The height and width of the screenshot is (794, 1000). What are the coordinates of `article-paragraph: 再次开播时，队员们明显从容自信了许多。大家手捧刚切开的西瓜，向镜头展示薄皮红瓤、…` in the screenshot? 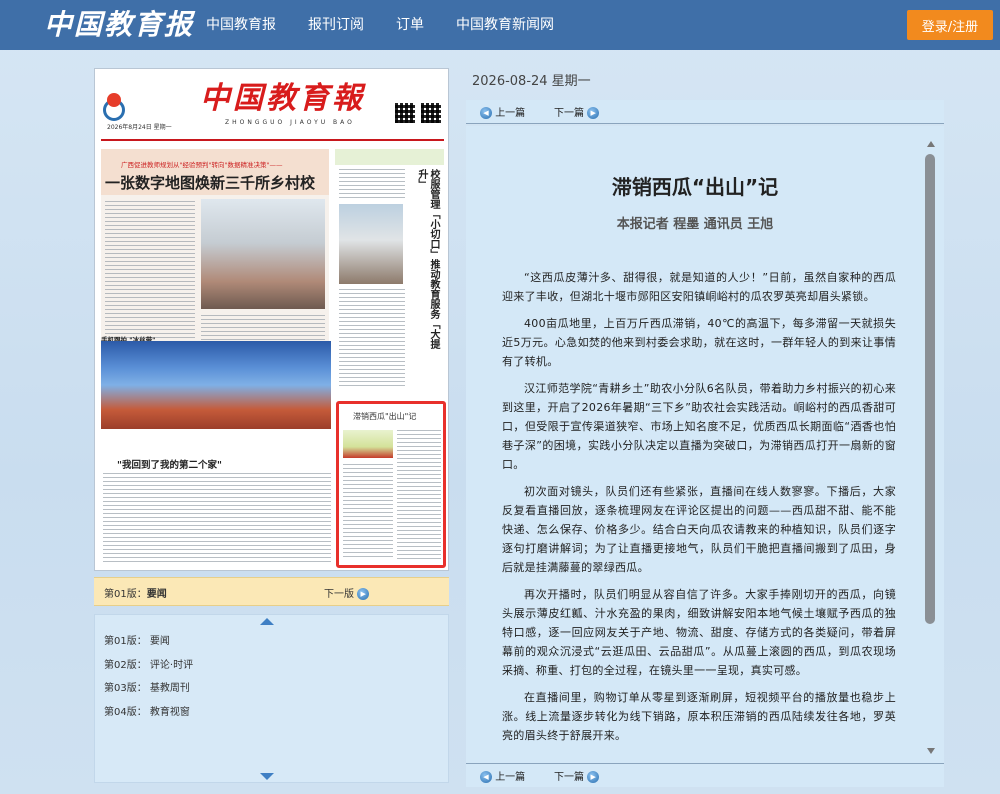 It's located at (699, 632).